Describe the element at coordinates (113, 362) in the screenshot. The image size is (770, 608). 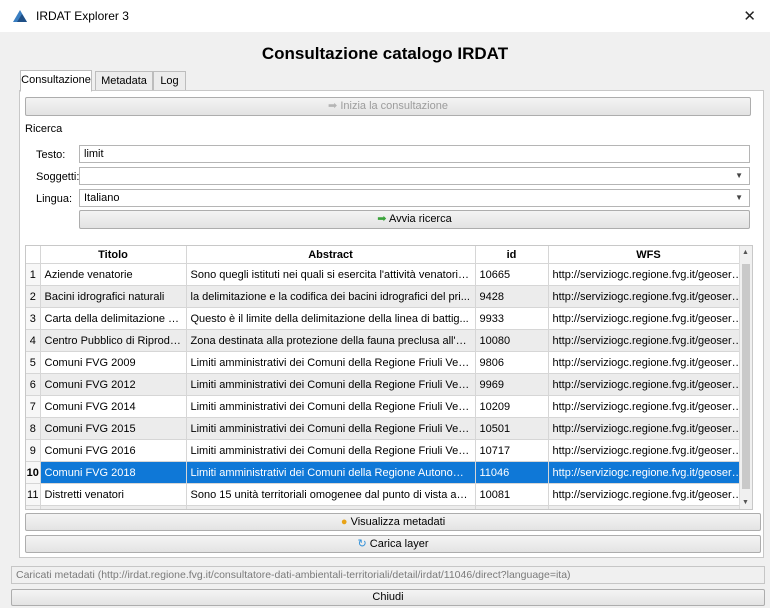
I see `titolo-cell: Comuni FVG 2009` at that location.